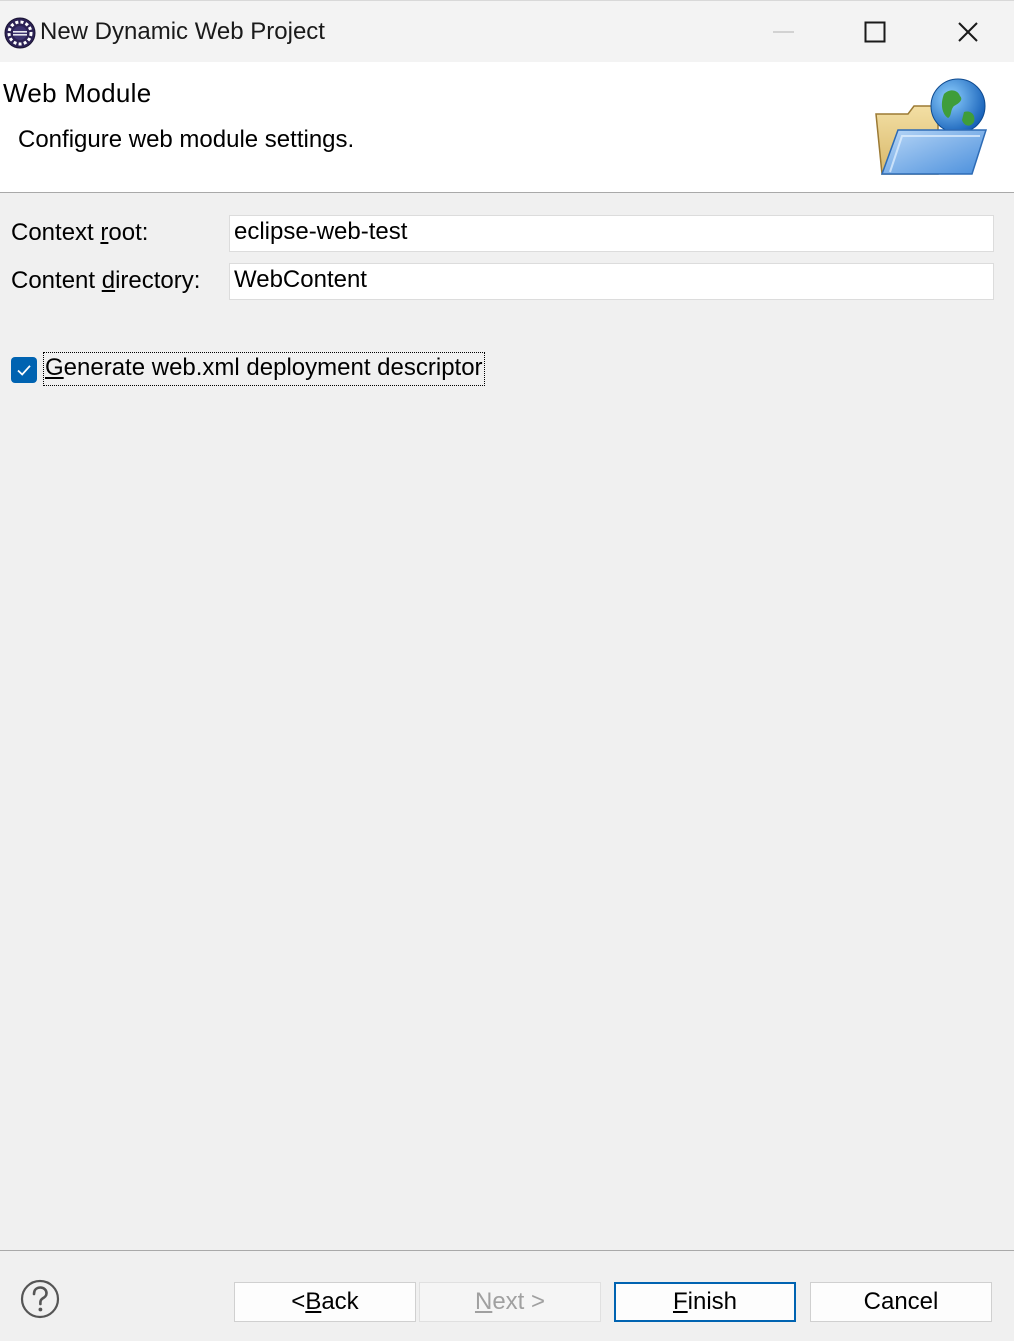 The image size is (1014, 1341). Describe the element at coordinates (507, 31) in the screenshot. I see `title-bar: New Dynamic Web Project` at that location.